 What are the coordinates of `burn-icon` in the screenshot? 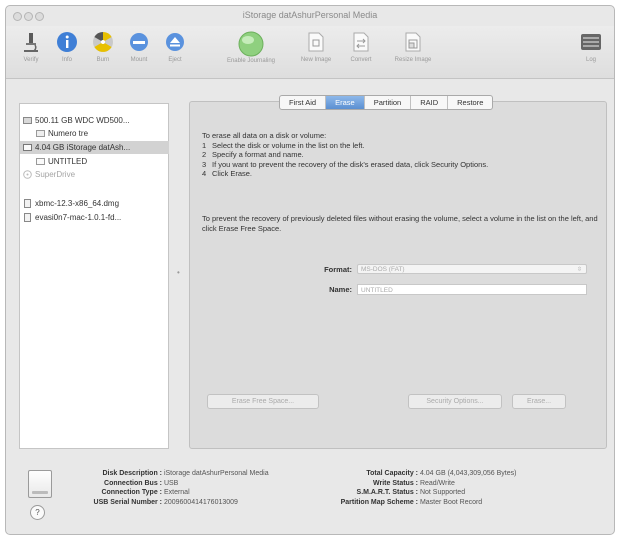 It's located at (103, 42).